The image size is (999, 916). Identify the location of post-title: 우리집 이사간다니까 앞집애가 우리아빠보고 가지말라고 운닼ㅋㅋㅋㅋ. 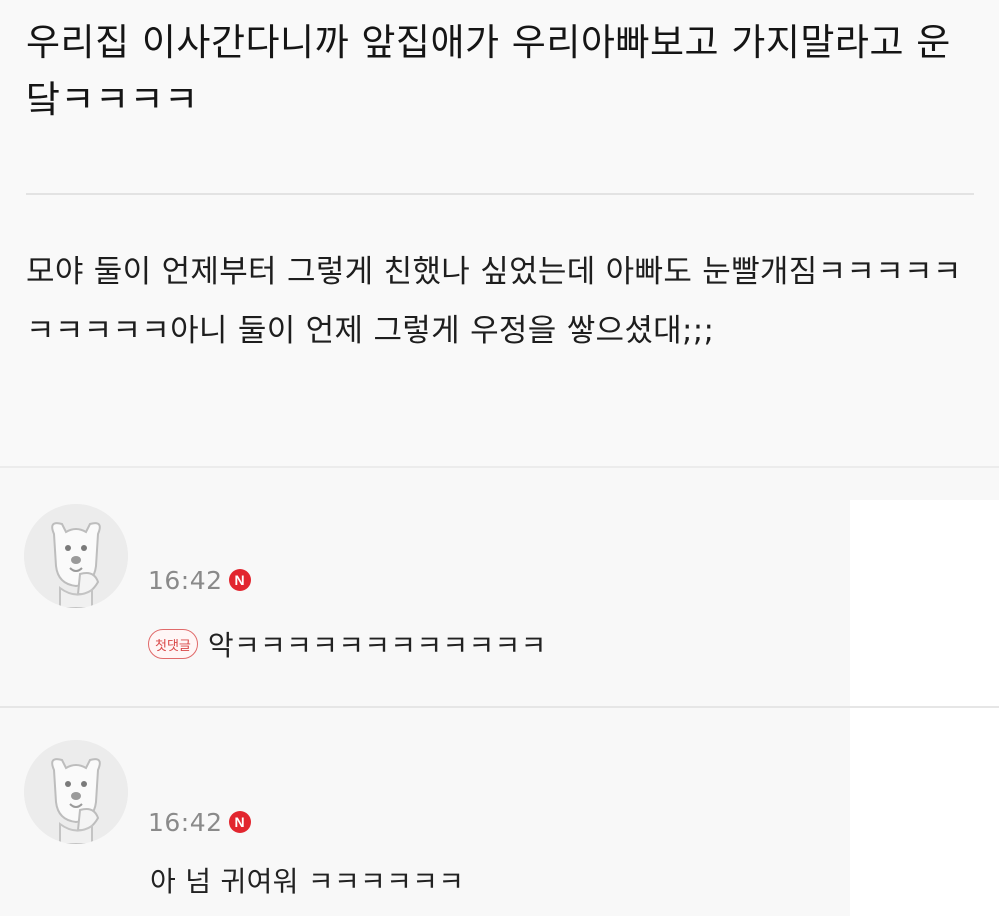
(488, 71).